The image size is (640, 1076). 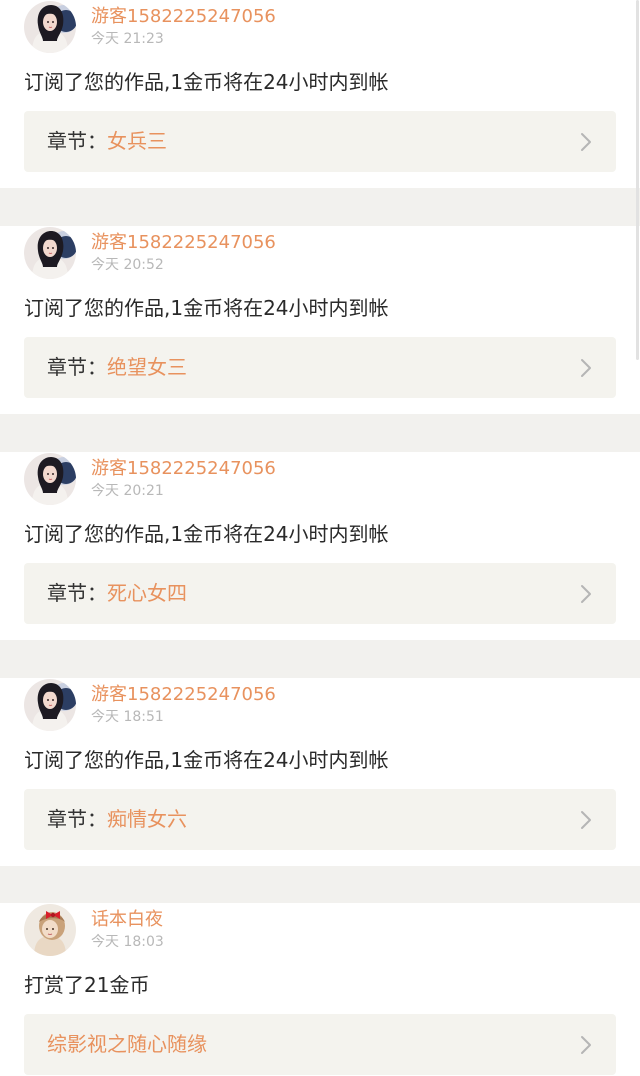 I want to click on chapter-text: 章节：女兵三, so click(x=107, y=141).